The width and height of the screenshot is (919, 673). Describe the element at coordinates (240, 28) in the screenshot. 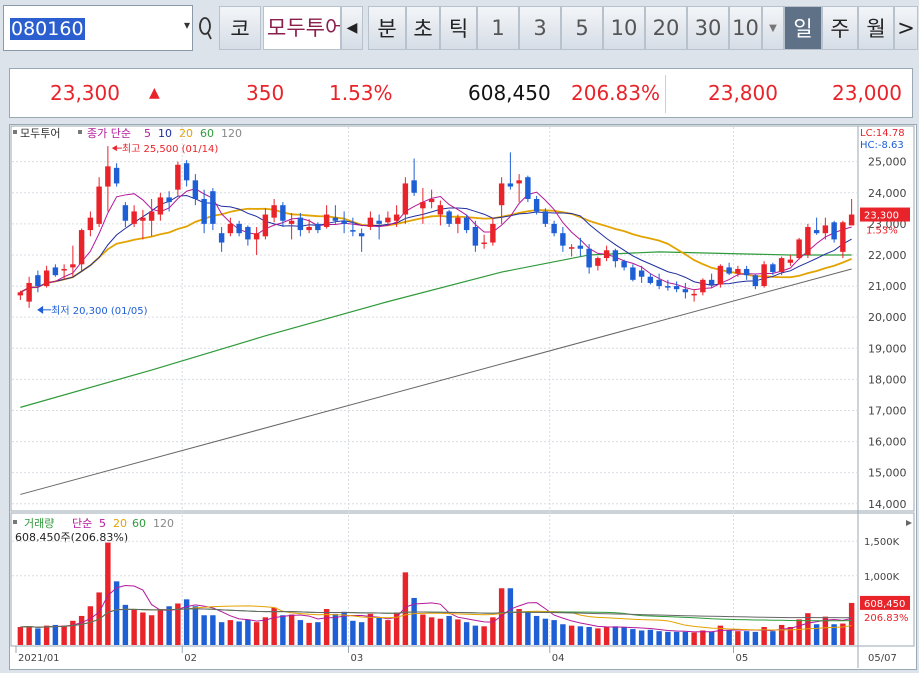

I see `market-button: 코` at that location.